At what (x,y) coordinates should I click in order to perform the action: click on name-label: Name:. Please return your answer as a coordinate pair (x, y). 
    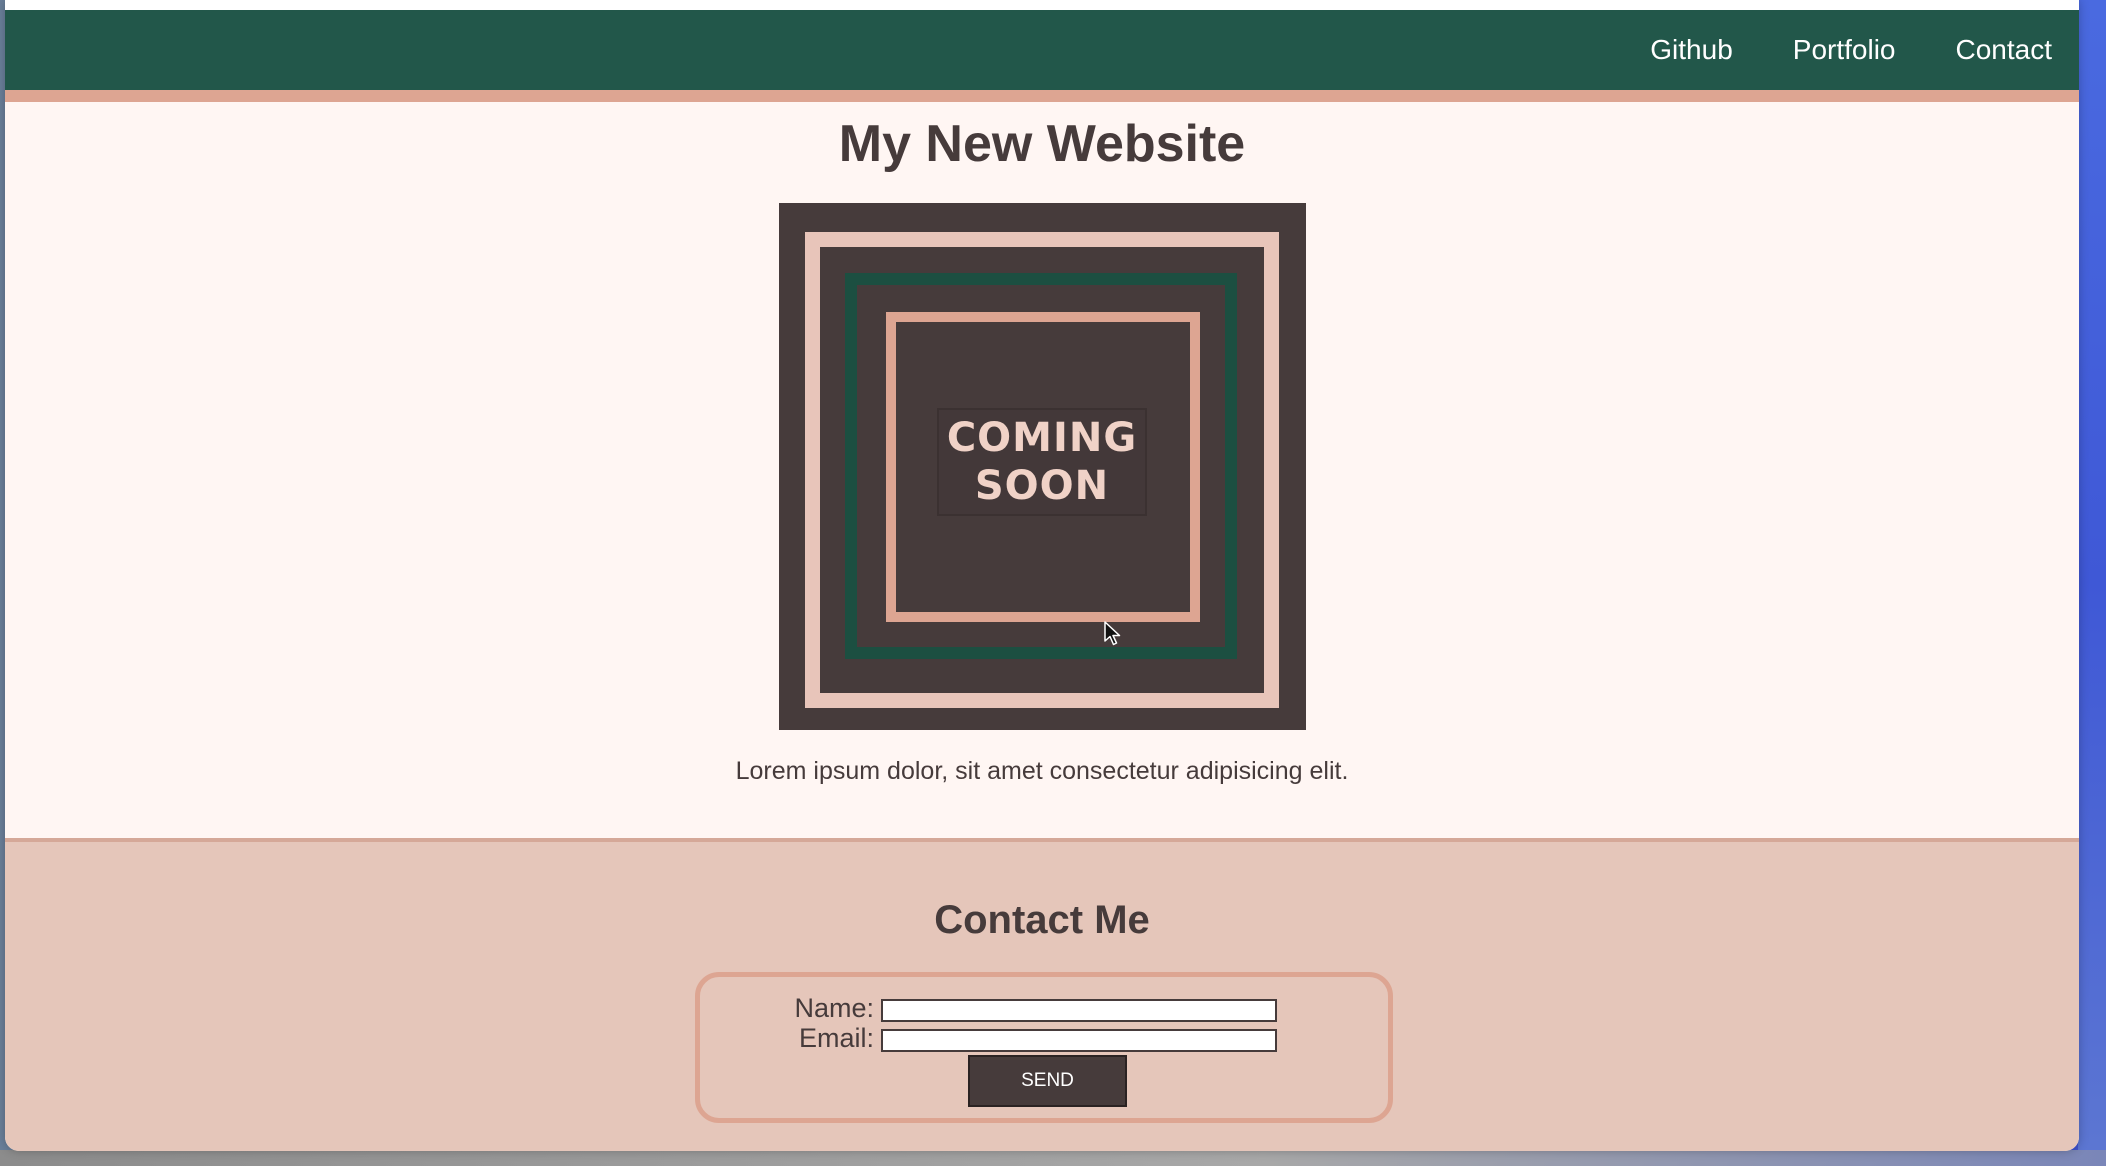
    Looking at the image, I should click on (834, 1008).